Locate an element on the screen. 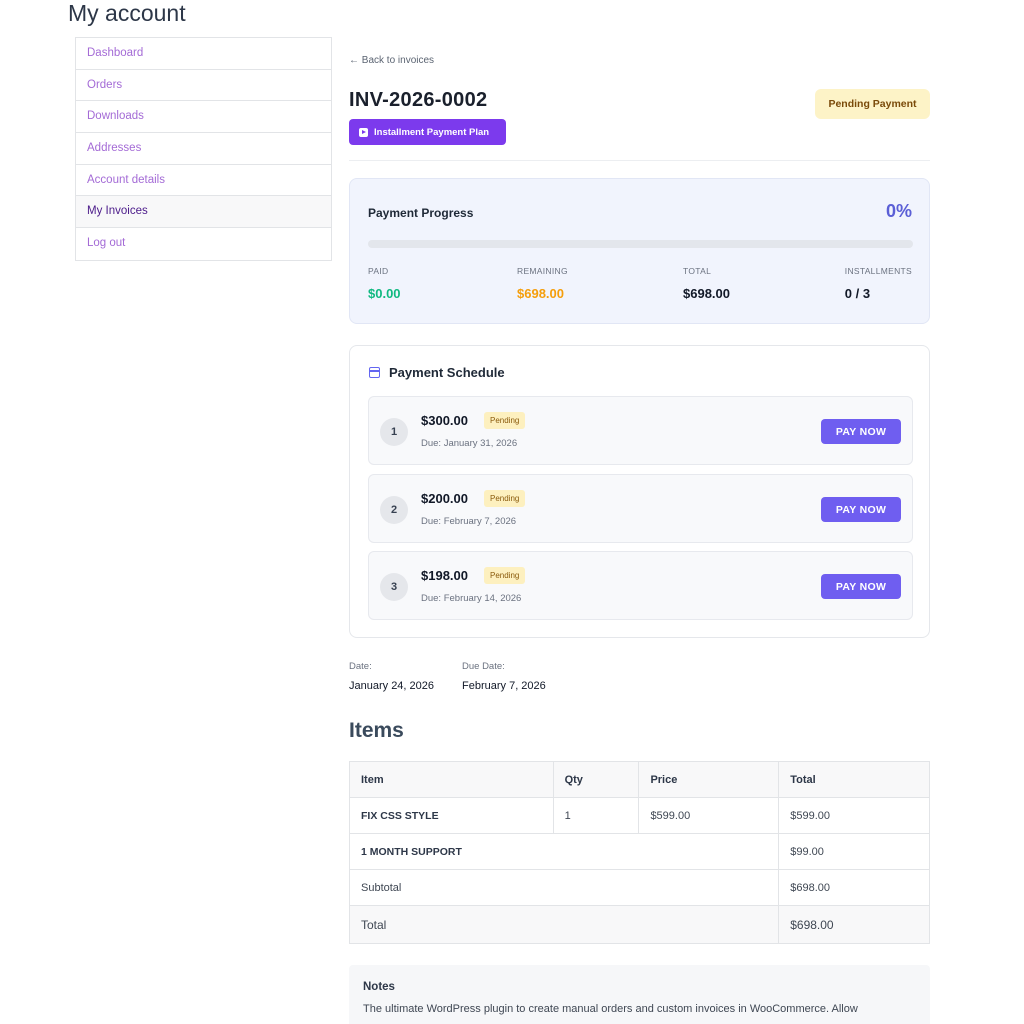 The width and height of the screenshot is (1024, 1024). sidebar-item-account-details: Account details is located at coordinates (203, 181).